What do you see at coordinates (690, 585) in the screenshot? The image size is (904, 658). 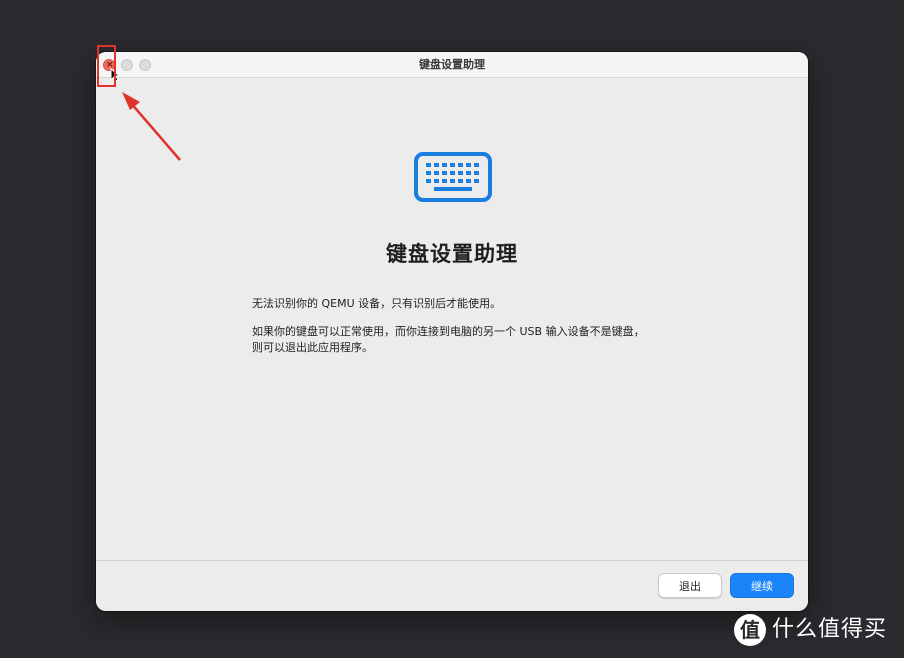 I see `quit-button: 退出` at bounding box center [690, 585].